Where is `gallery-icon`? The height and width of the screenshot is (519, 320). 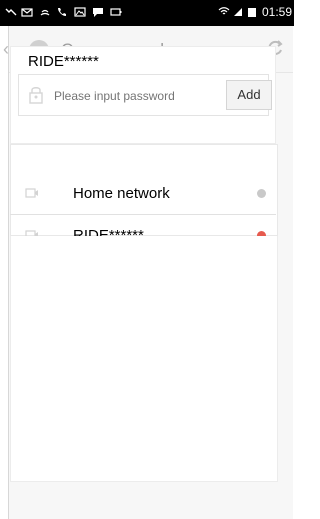 gallery-icon is located at coordinates (80, 12).